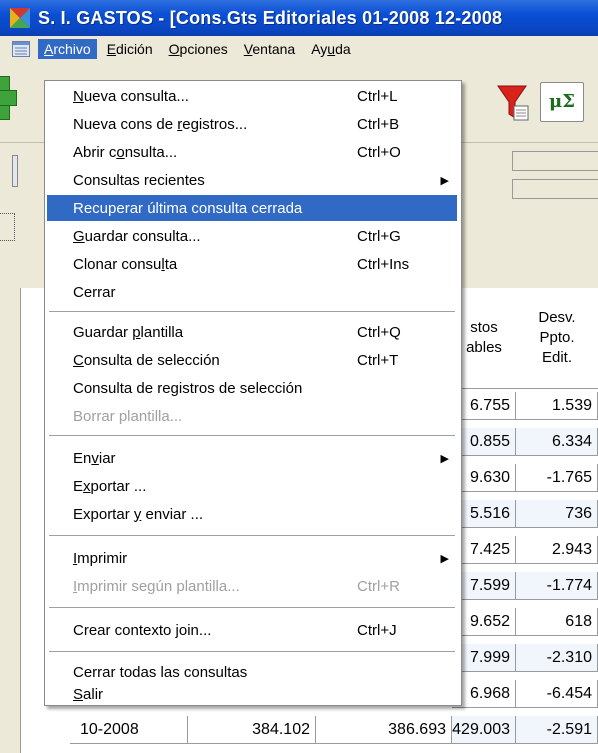 The width and height of the screenshot is (598, 753). I want to click on grid-cell-period: 10-2008, so click(129, 730).